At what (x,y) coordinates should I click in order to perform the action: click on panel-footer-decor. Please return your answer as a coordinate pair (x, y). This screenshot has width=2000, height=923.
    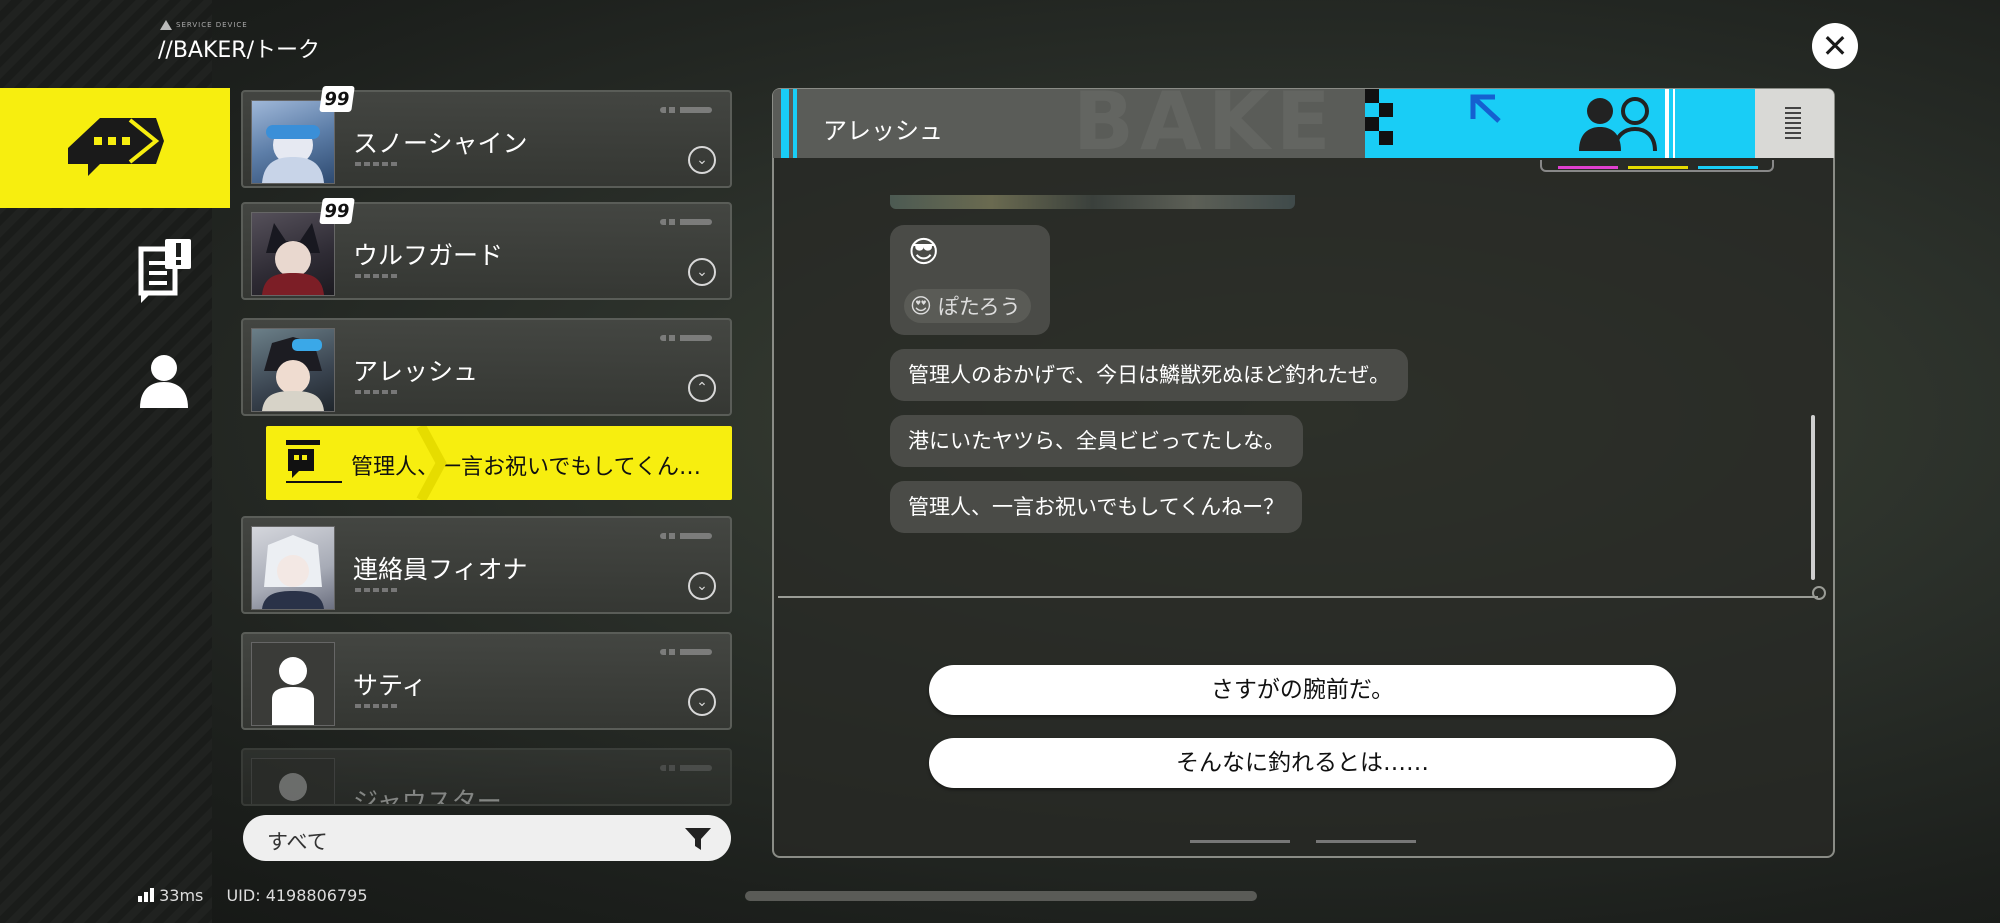
    Looking at the image, I should click on (1303, 841).